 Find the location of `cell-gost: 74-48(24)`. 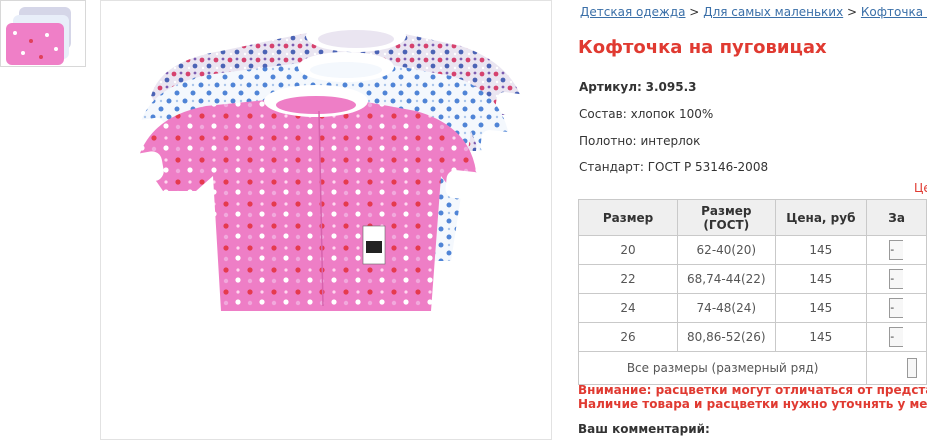

cell-gost: 74-48(24) is located at coordinates (726, 308).